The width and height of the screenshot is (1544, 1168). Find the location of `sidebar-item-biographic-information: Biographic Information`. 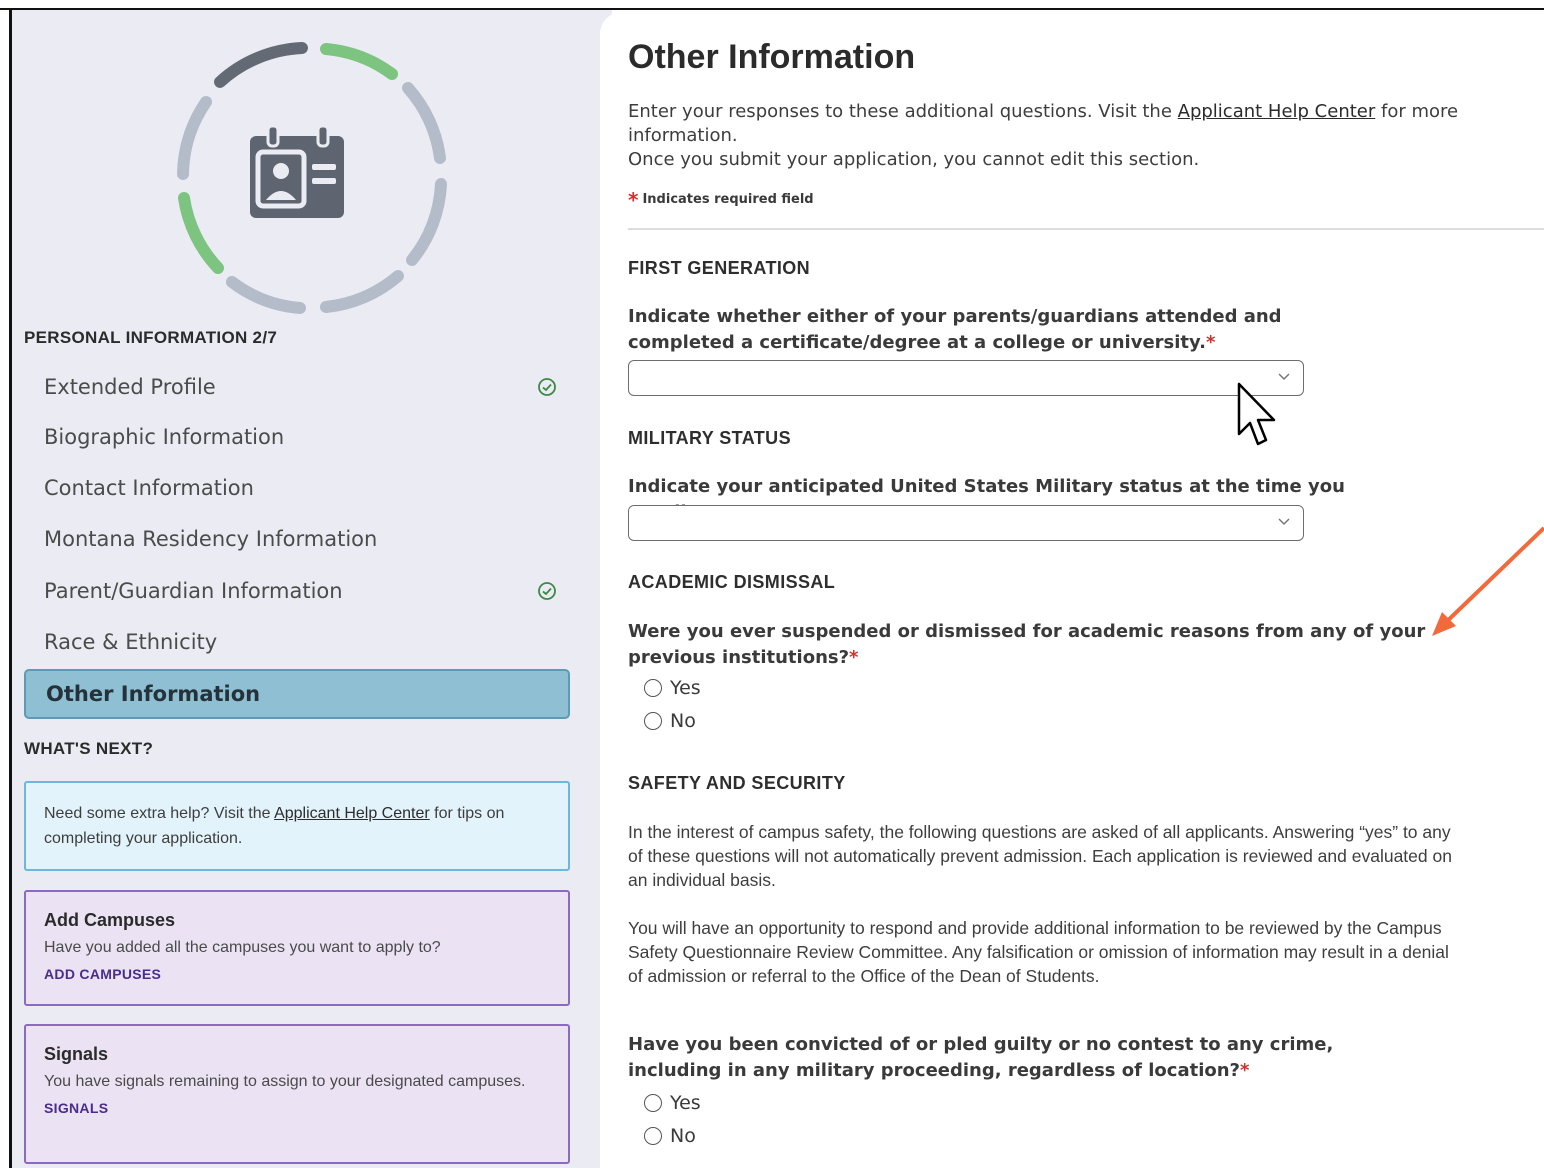

sidebar-item-biographic-information: Biographic Information is located at coordinates (297, 437).